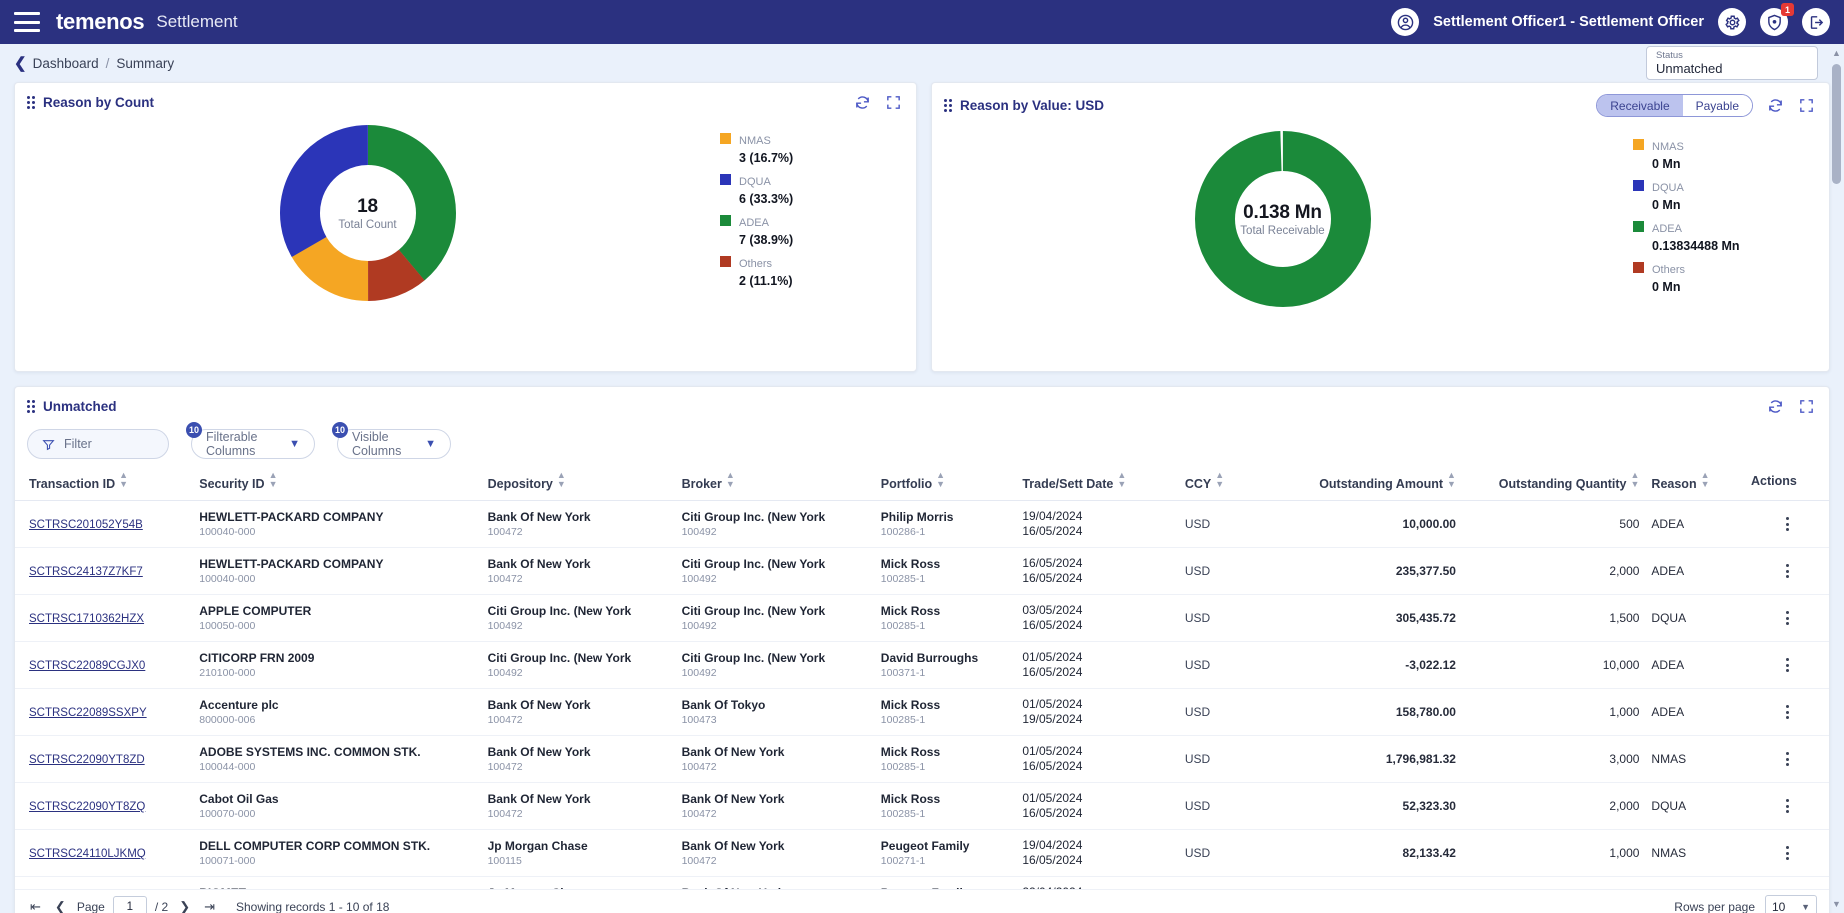  What do you see at coordinates (1836, 478) in the screenshot?
I see `page-scrollbar: ▲ ▼` at bounding box center [1836, 478].